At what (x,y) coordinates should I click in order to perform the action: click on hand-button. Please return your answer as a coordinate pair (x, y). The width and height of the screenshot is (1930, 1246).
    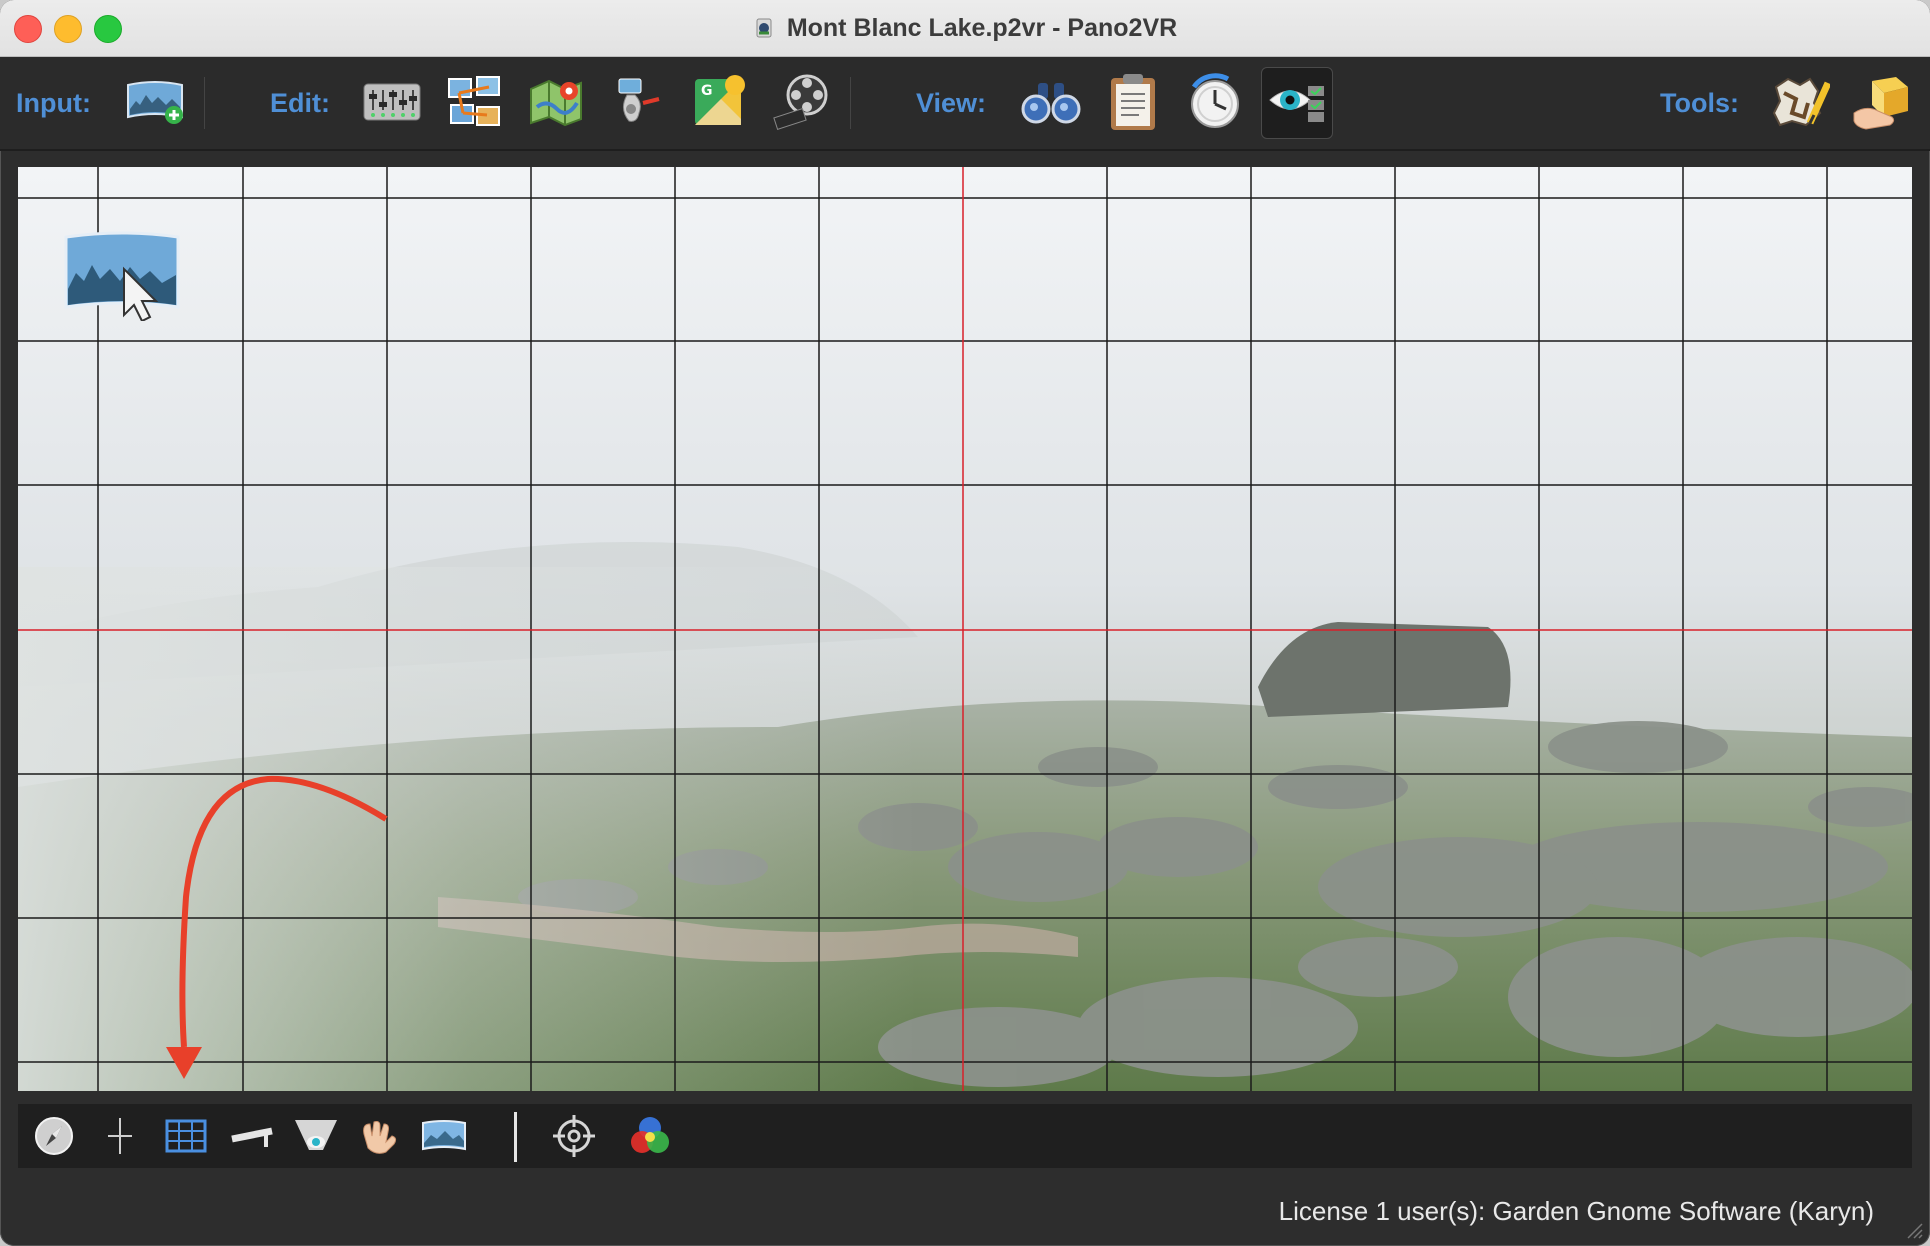
    Looking at the image, I should click on (380, 1136).